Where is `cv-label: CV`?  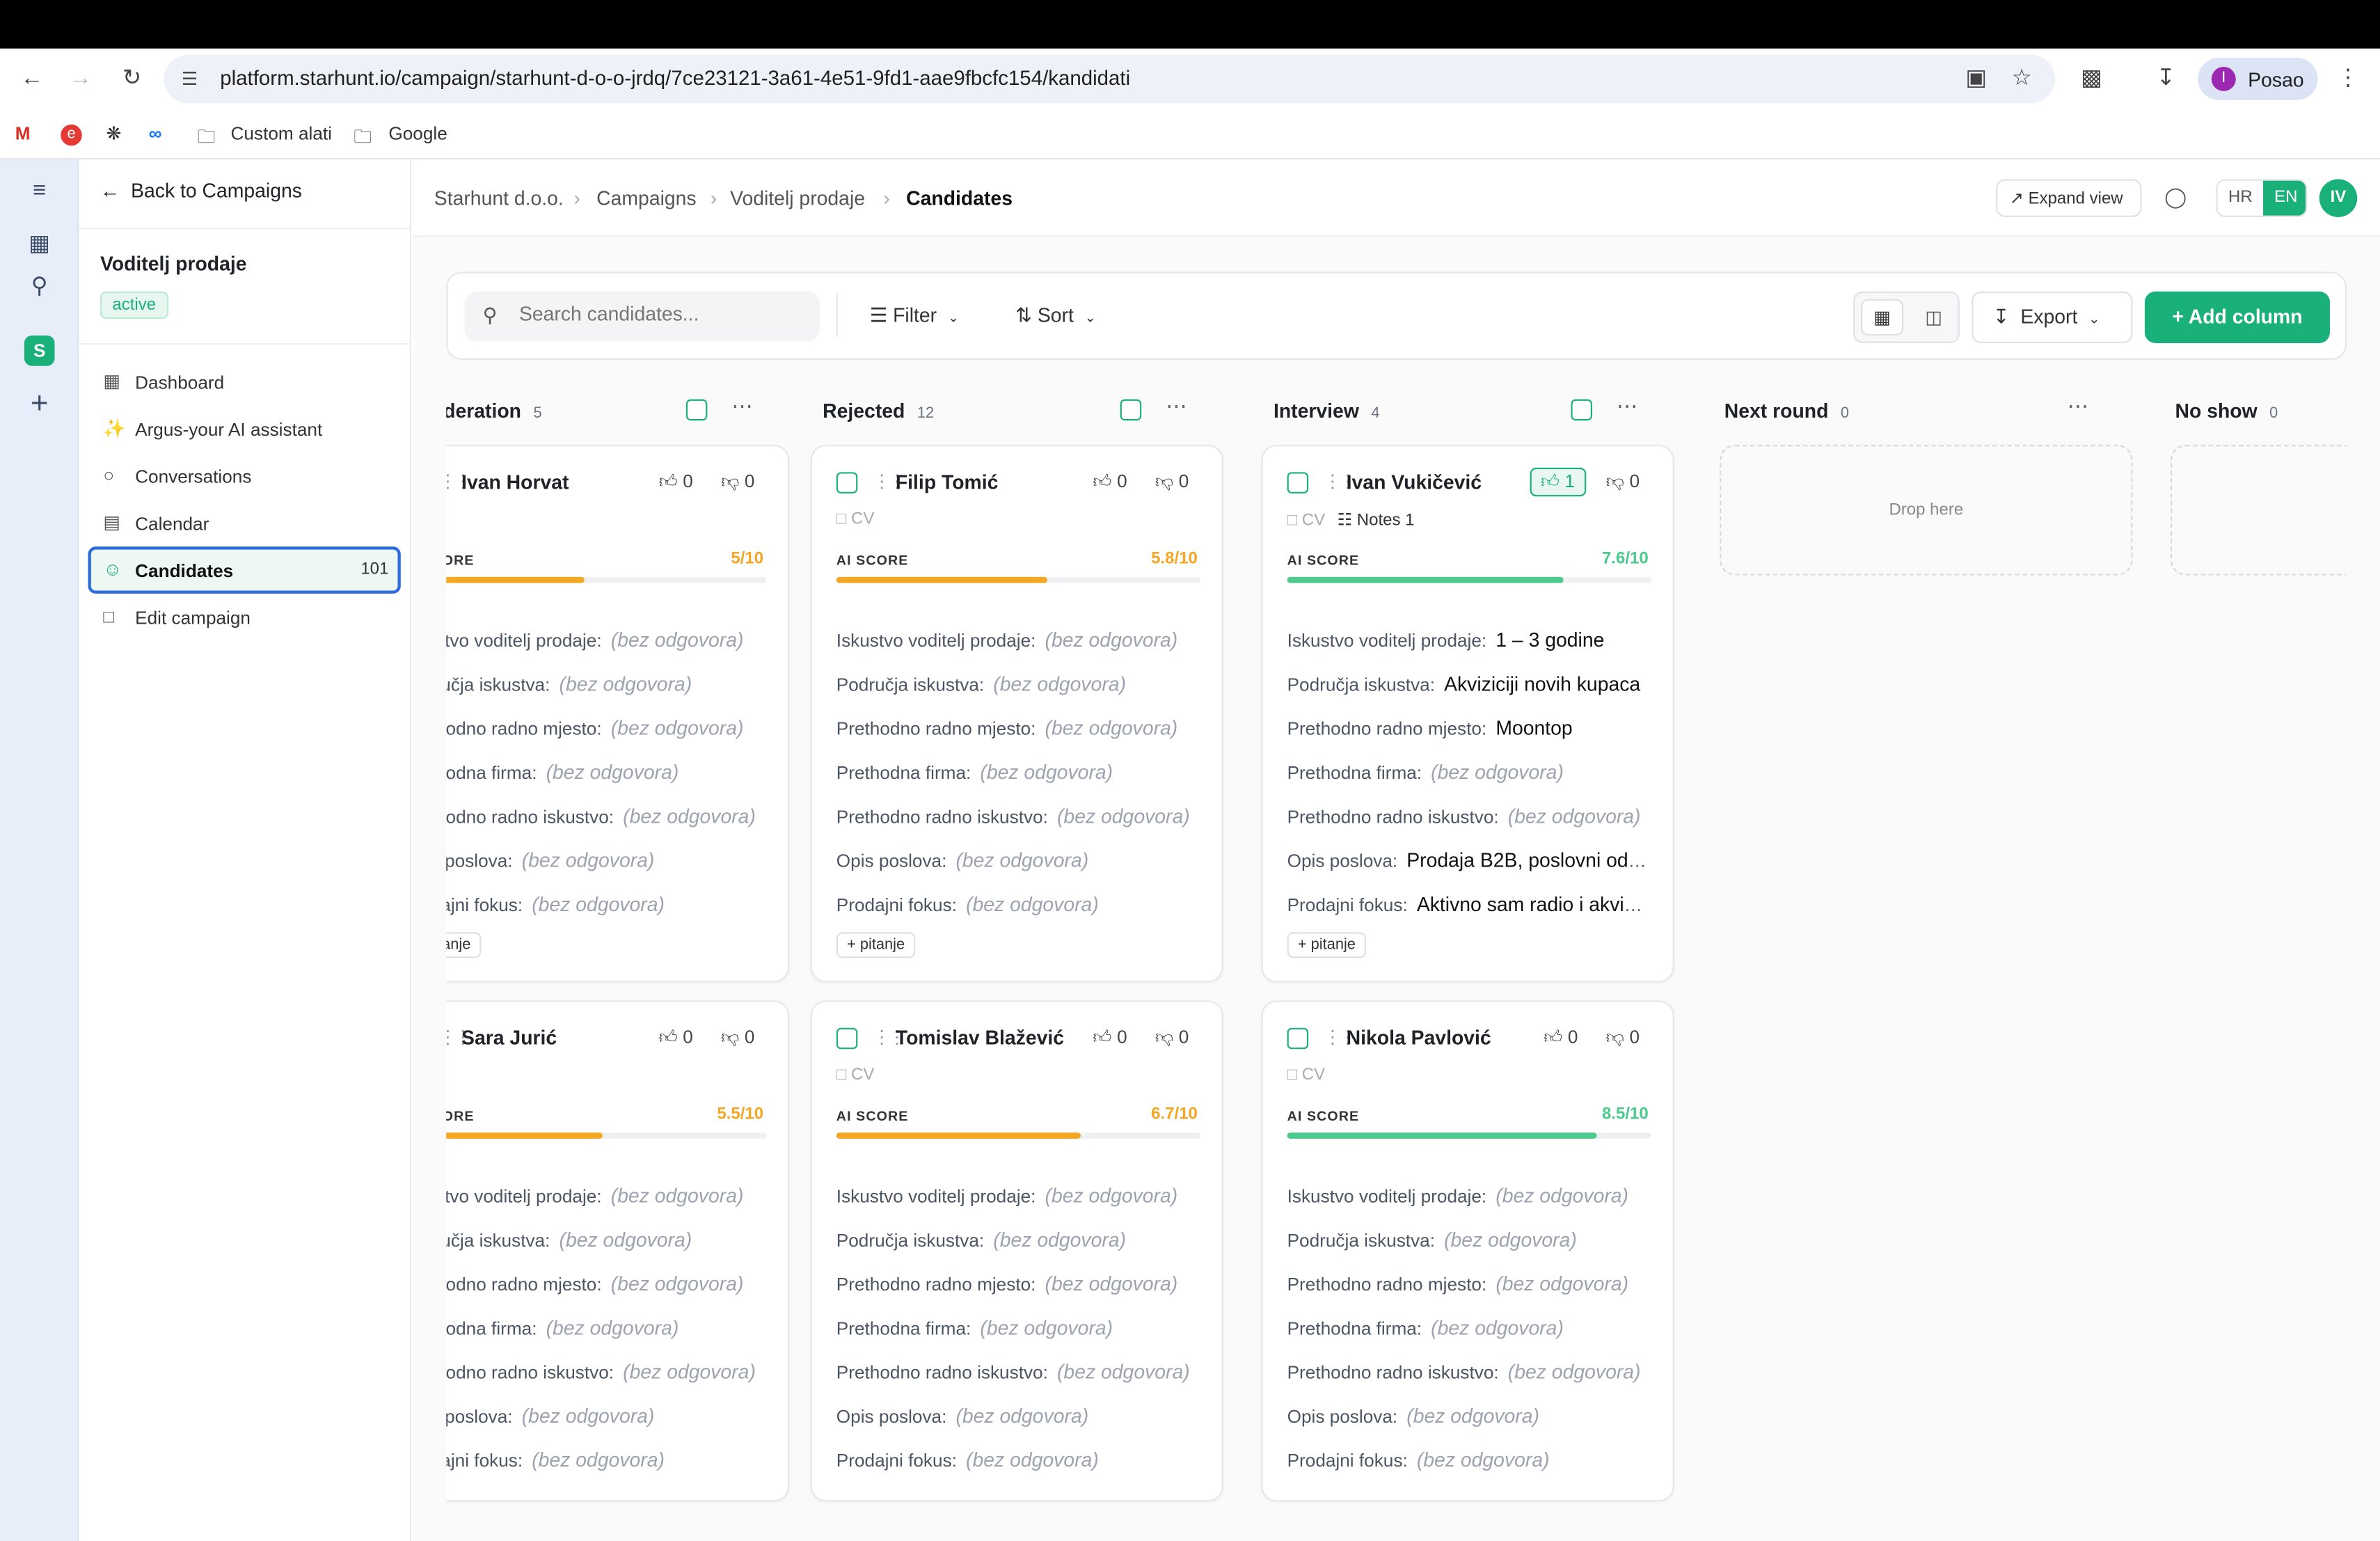 cv-label: CV is located at coordinates (1313, 521).